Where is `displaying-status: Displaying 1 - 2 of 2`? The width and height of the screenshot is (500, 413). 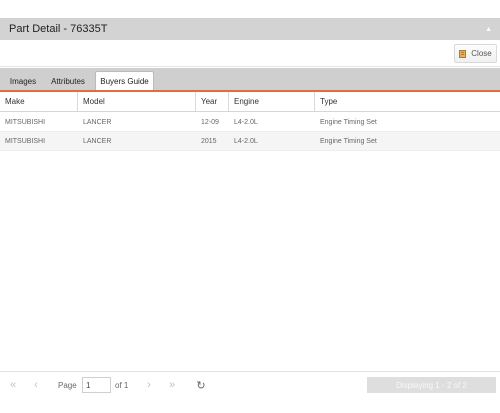
displaying-status: Displaying 1 - 2 of 2 is located at coordinates (431, 385).